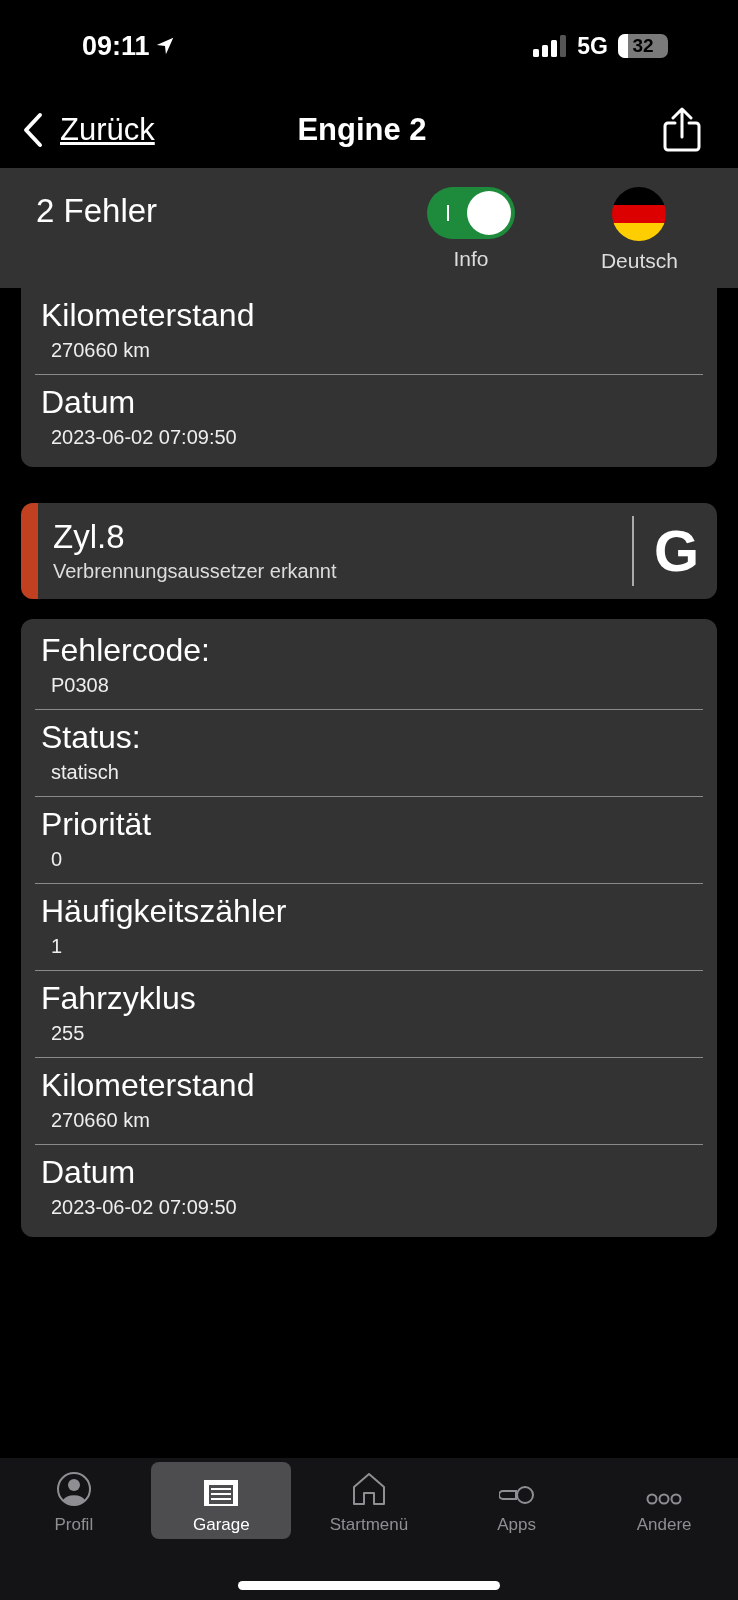 The width and height of the screenshot is (738, 1600). What do you see at coordinates (164, 911) in the screenshot?
I see `field-label: Häufigkeitszähler` at bounding box center [164, 911].